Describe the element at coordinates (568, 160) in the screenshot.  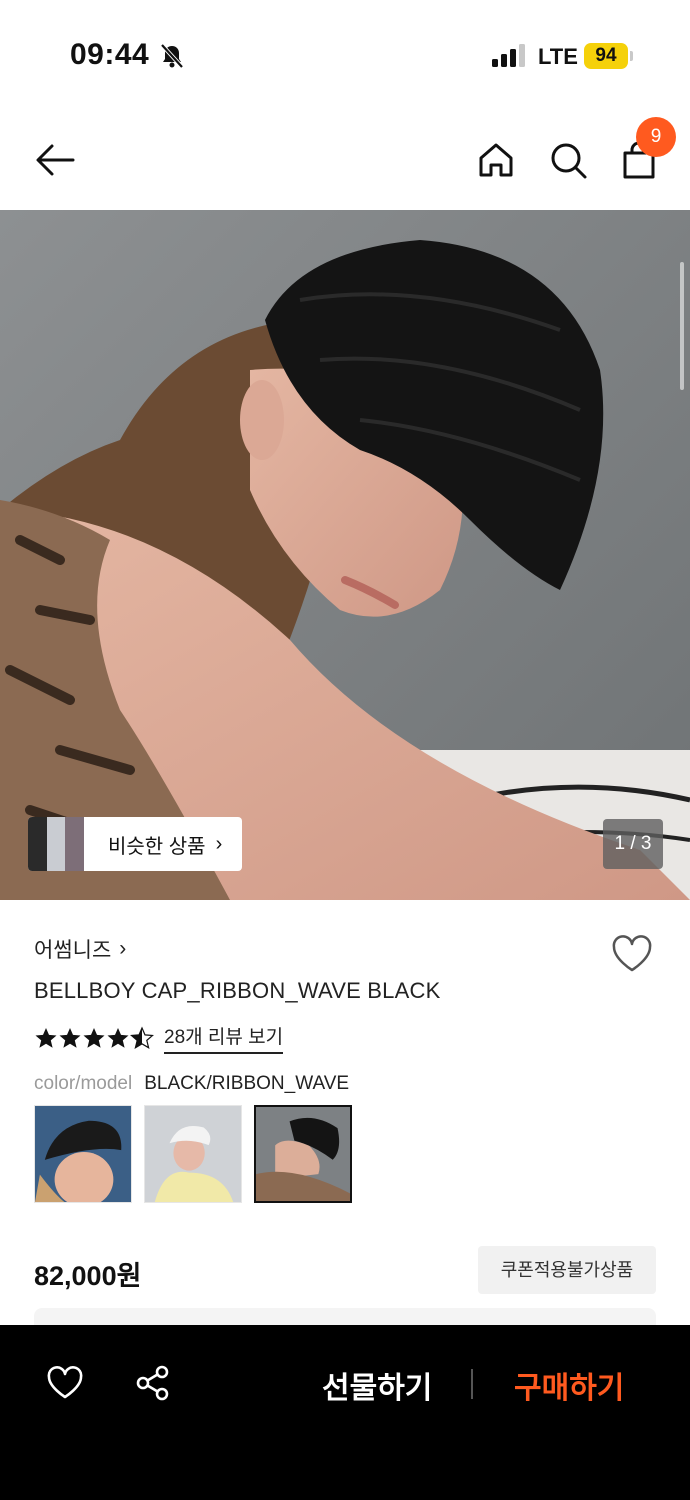
I see `search-icon` at that location.